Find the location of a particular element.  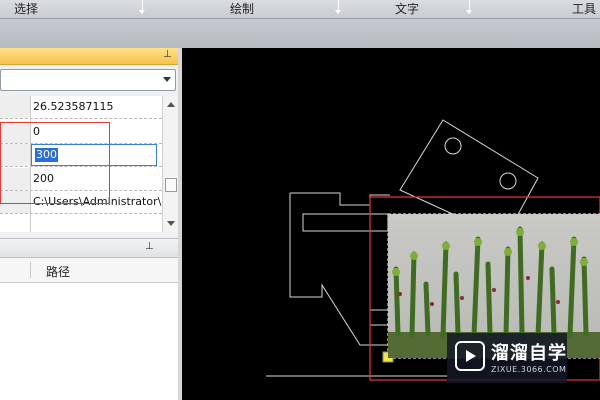

watermark-title: 溜溜自学 is located at coordinates (529, 353).